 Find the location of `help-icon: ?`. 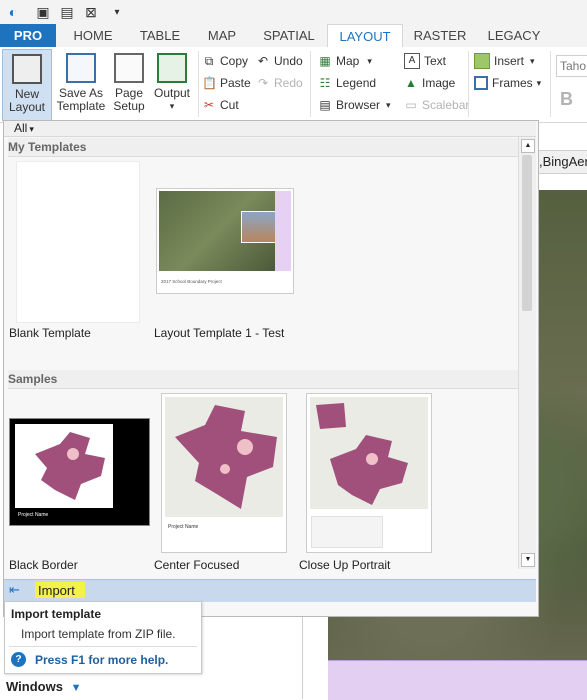

help-icon: ? is located at coordinates (18, 659).